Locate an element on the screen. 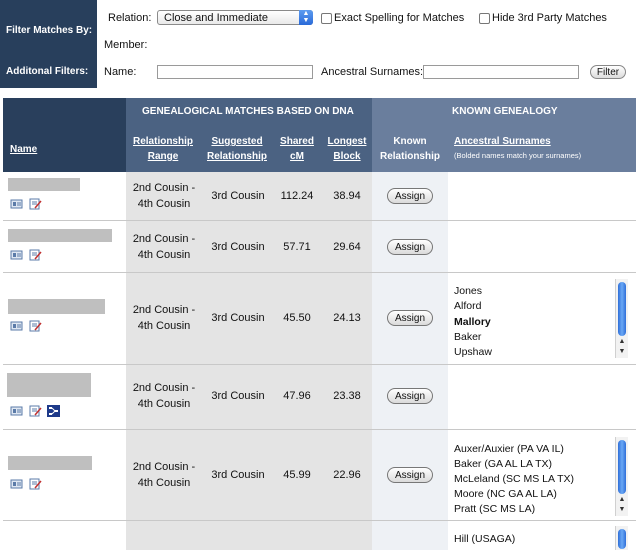 This screenshot has width=640, height=550. surname: Alford is located at coordinates (468, 306).